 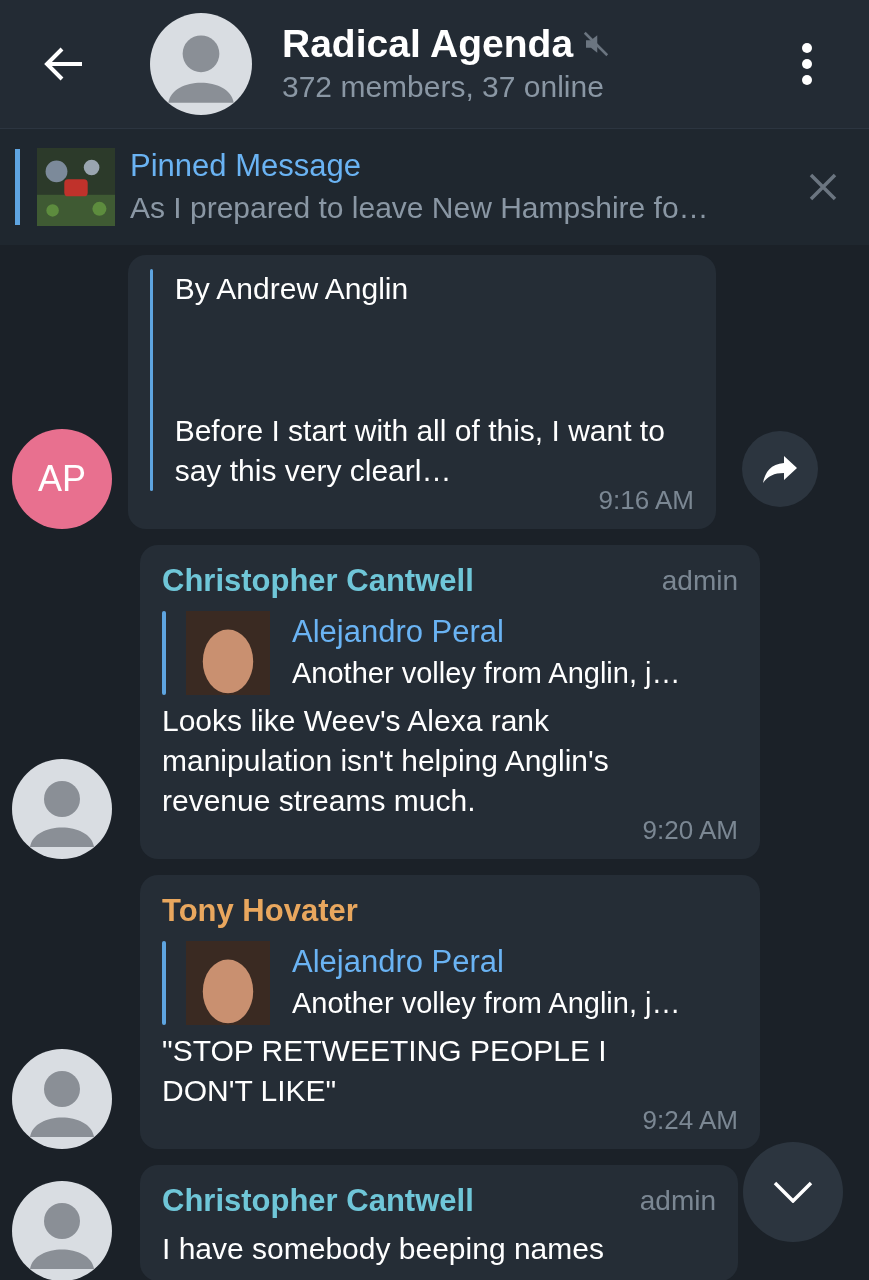 I want to click on pinned-title: Pinned Message, so click(x=246, y=166).